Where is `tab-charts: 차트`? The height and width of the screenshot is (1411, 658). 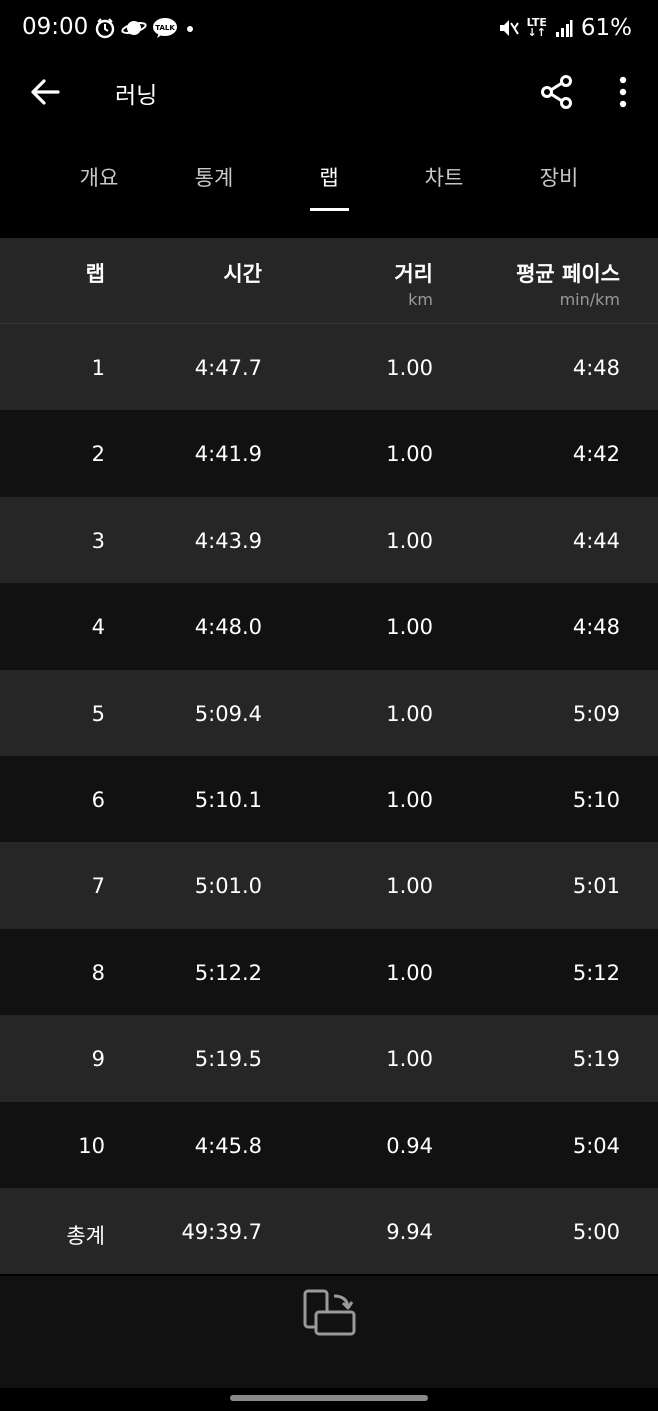
tab-charts: 차트 is located at coordinates (444, 177).